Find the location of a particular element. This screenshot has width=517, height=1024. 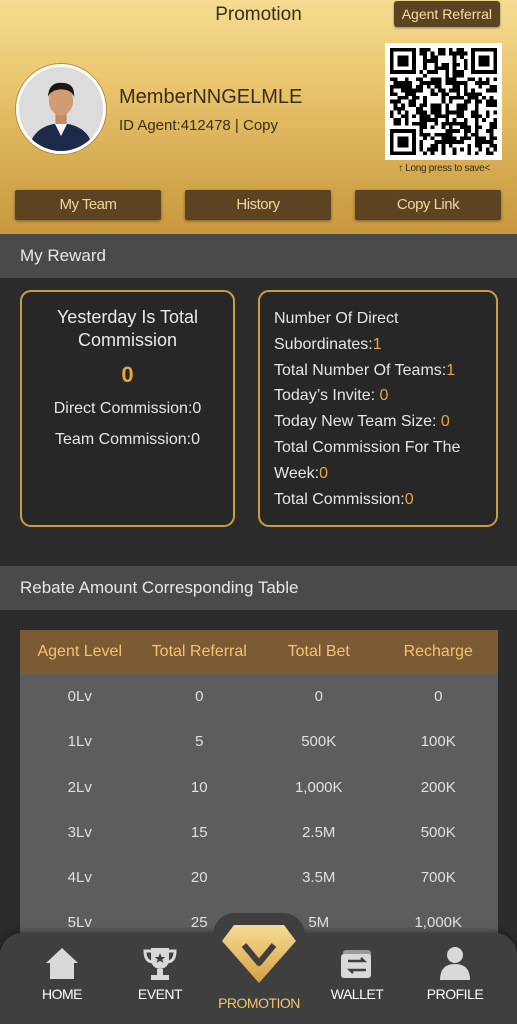

table-cell: 0Lv is located at coordinates (79, 696).